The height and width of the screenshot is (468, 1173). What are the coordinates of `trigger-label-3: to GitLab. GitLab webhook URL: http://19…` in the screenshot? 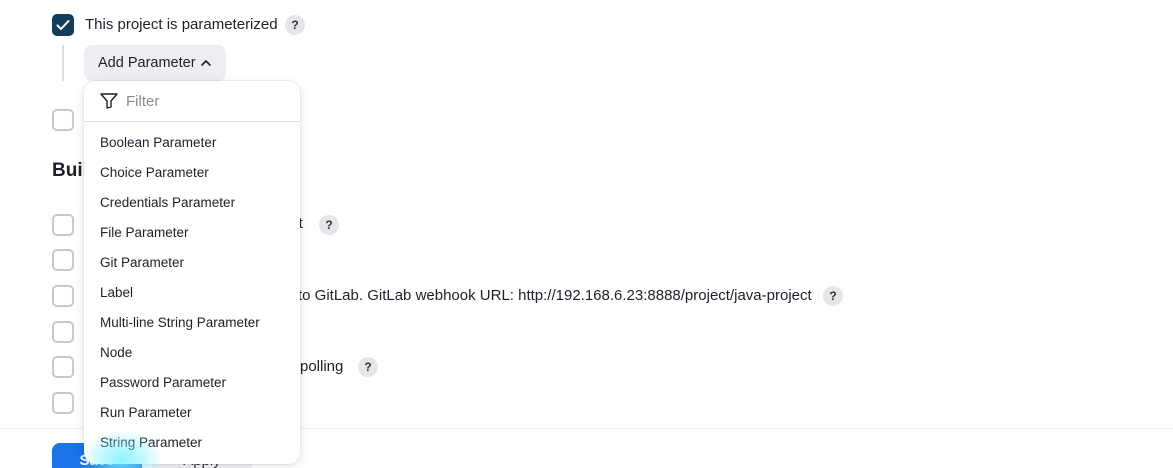 It's located at (555, 295).